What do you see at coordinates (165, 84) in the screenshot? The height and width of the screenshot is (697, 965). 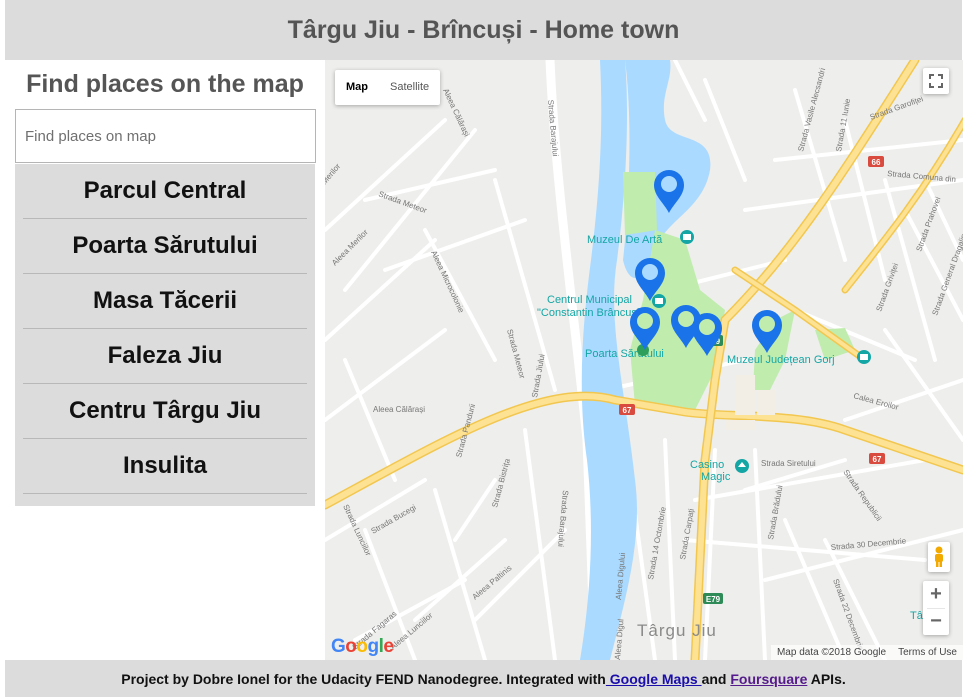 I see `sidebar-heading: Find places on the map` at bounding box center [165, 84].